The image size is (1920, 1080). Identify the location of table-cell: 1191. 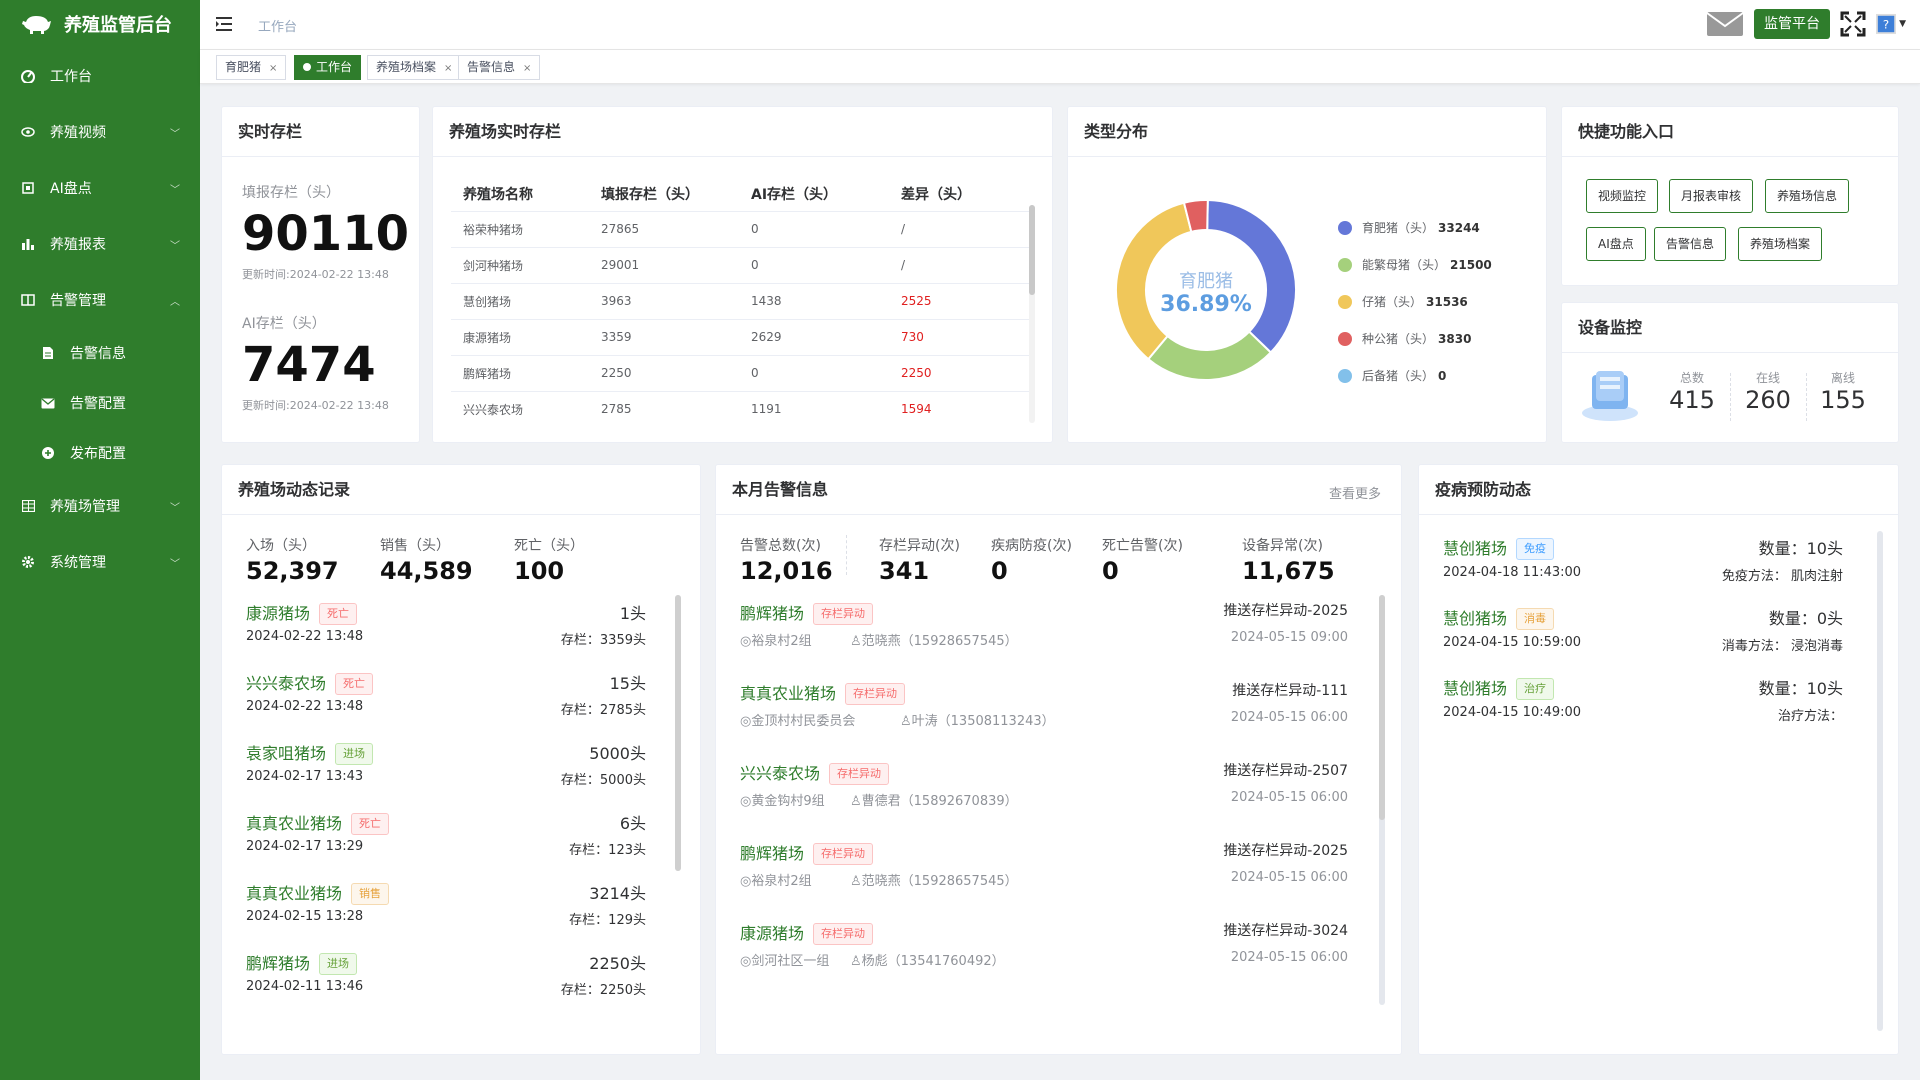
(814, 408).